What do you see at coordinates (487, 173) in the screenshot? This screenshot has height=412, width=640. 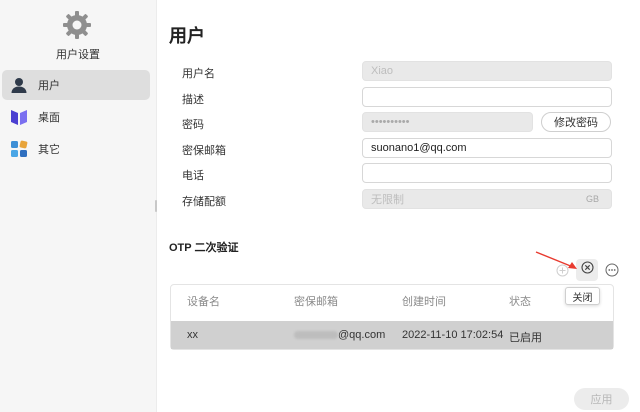 I see `phone-field` at bounding box center [487, 173].